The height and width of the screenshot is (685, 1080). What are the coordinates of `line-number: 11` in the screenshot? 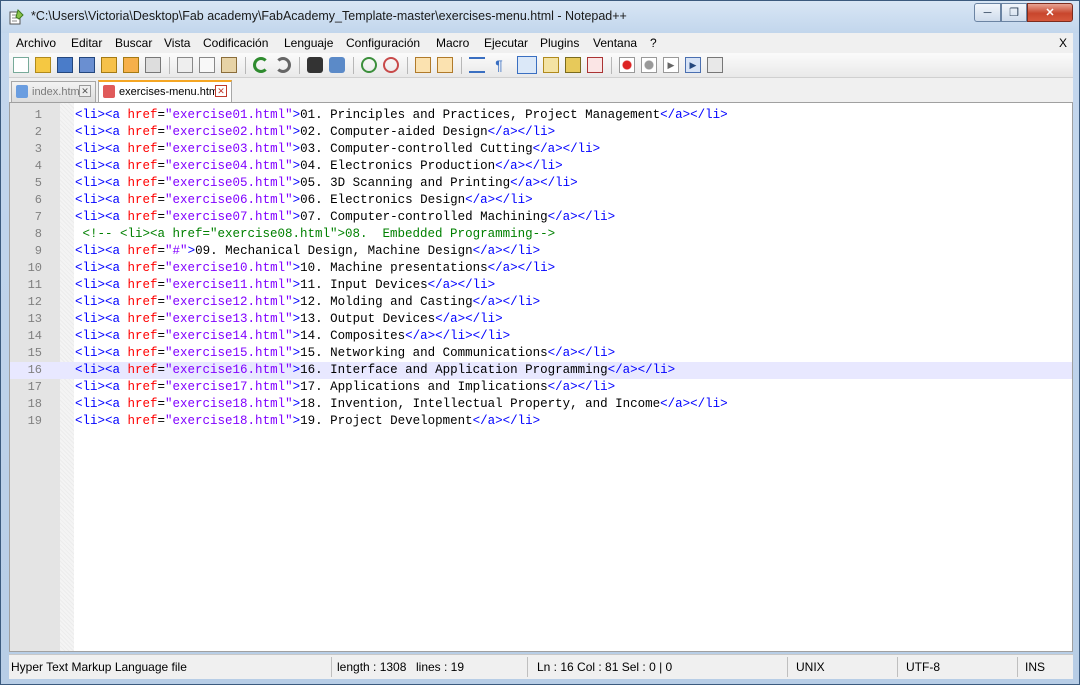 It's located at (34, 285).